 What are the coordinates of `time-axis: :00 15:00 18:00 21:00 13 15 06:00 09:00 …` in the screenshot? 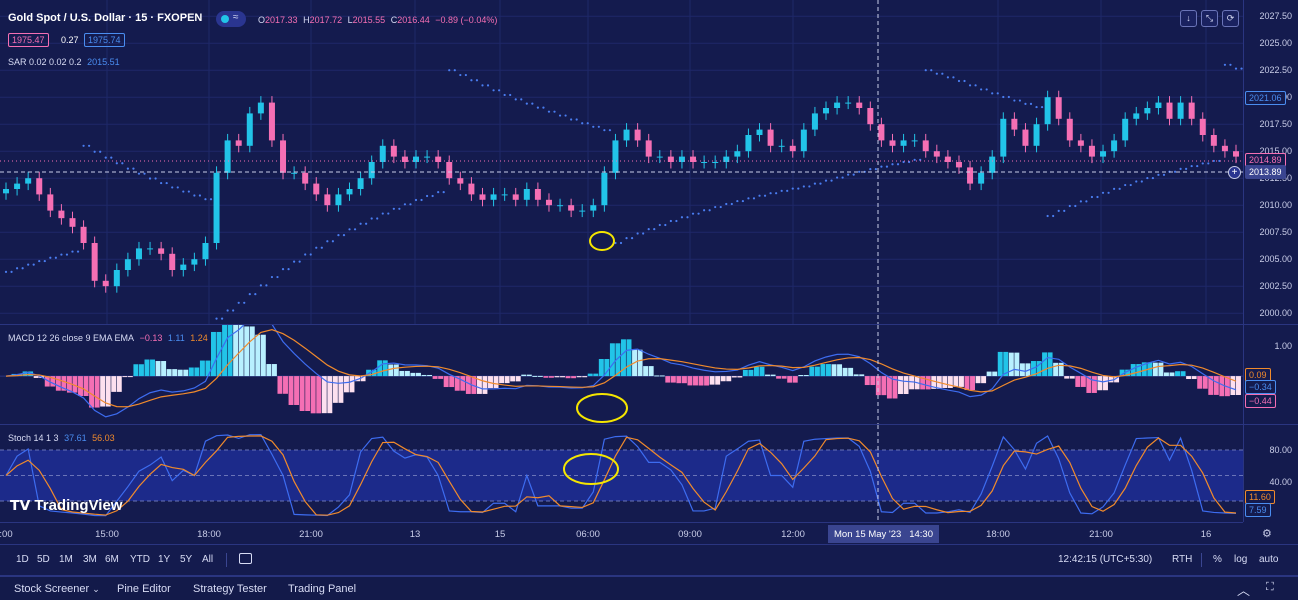 It's located at (621, 533).